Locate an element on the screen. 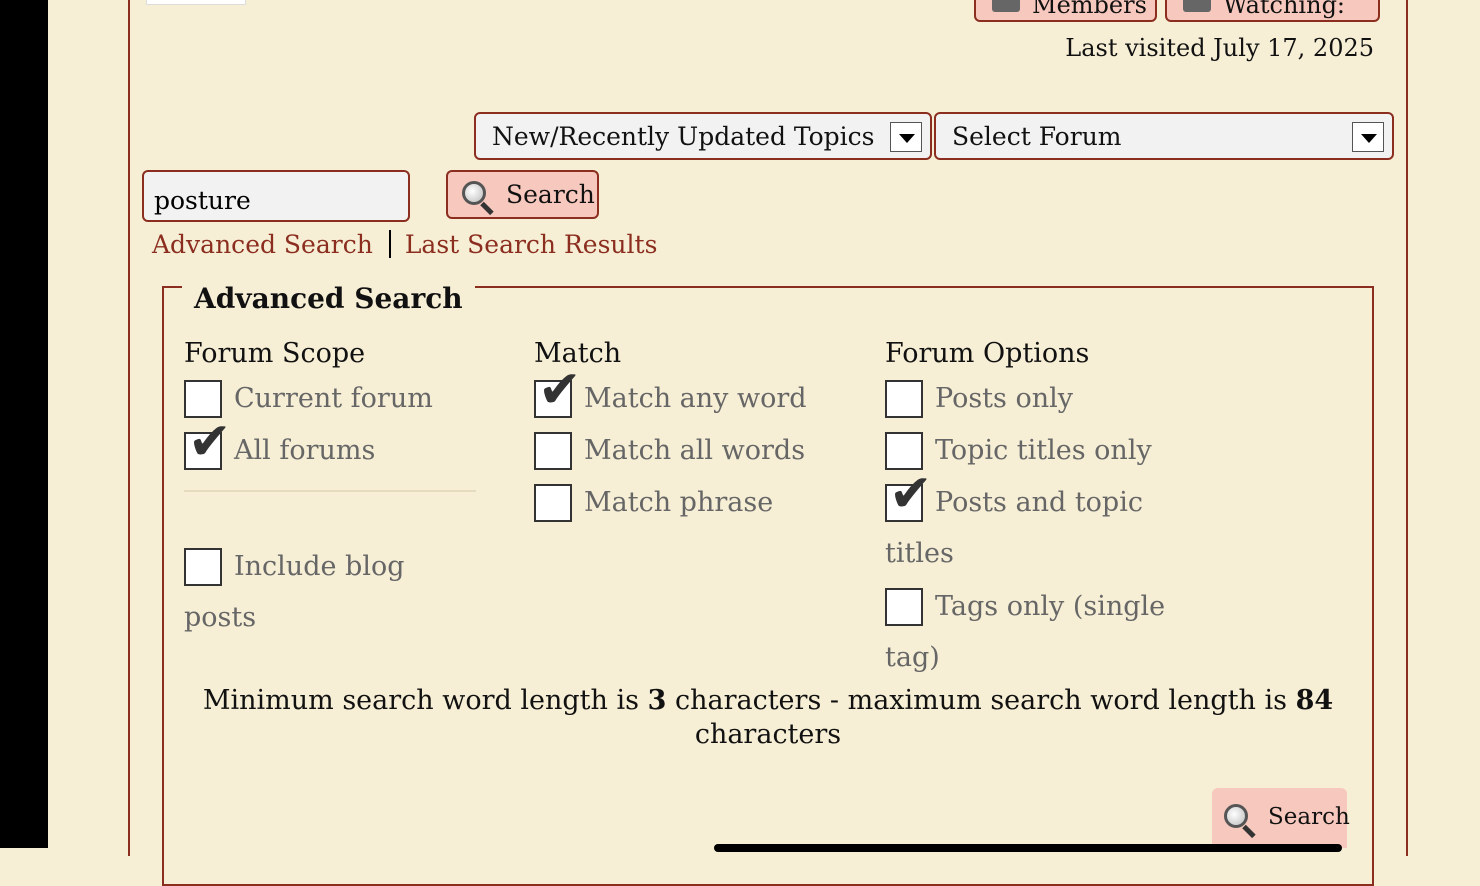 The width and height of the screenshot is (1480, 886). topics-select: New/Recently Updated Topics is located at coordinates (703, 136).